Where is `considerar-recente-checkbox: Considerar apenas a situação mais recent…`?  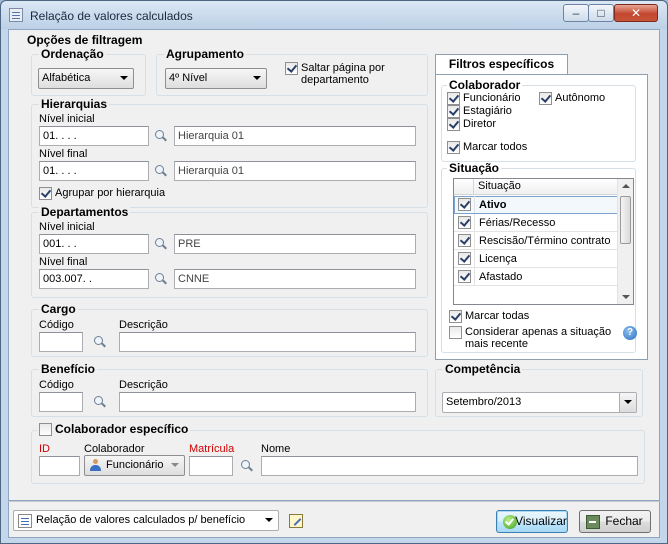
considerar-recente-checkbox: Considerar apenas a situação mais recent… is located at coordinates (533, 338).